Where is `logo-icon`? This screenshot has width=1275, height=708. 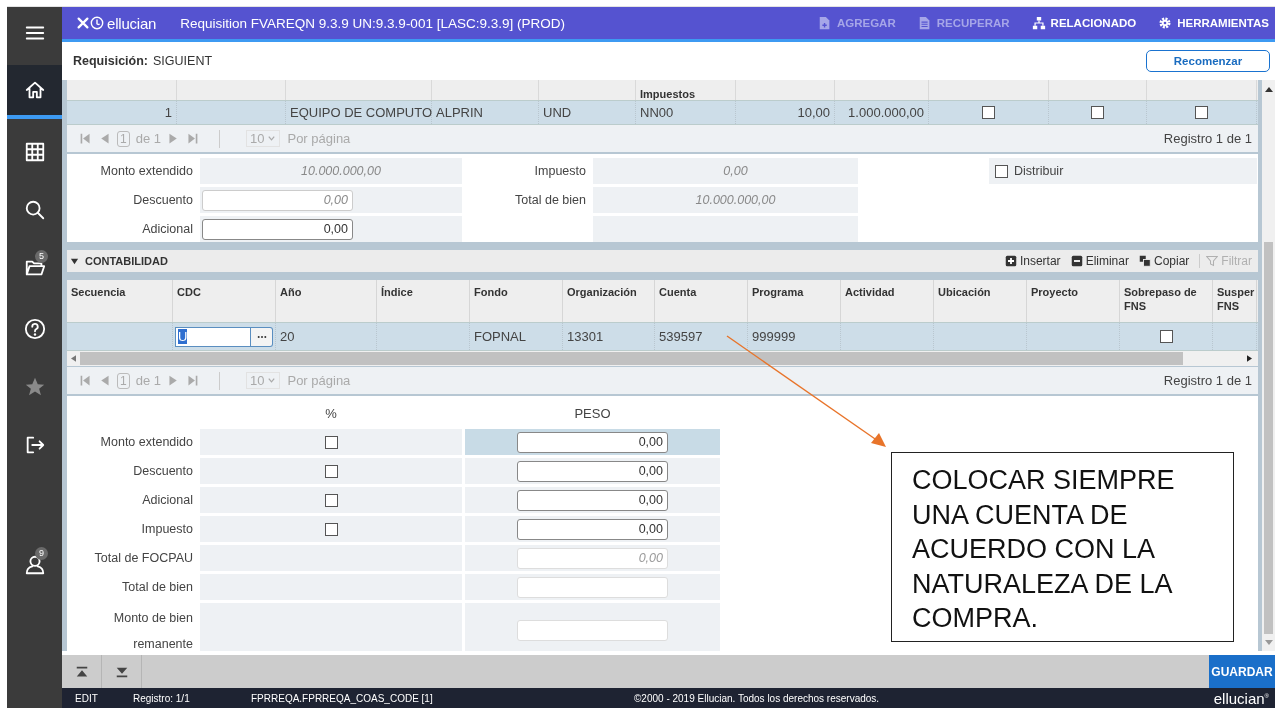
logo-icon is located at coordinates (97, 23).